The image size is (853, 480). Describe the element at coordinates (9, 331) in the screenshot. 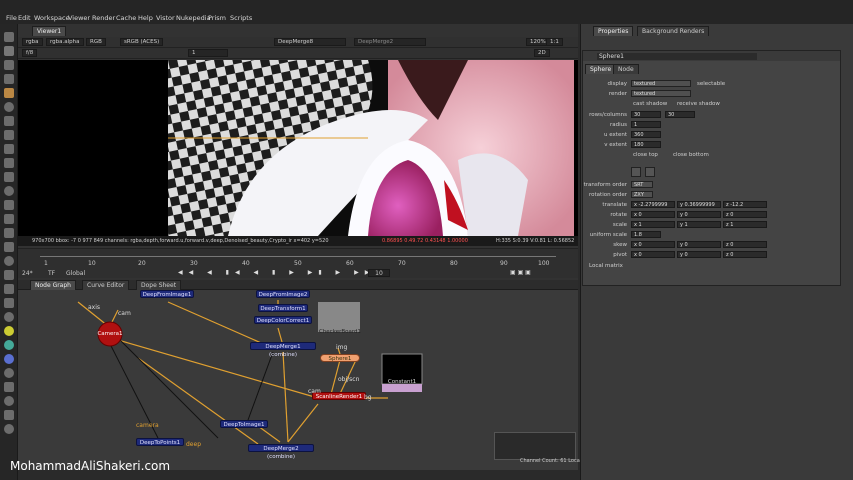

I see `plugin-d-icon` at that location.